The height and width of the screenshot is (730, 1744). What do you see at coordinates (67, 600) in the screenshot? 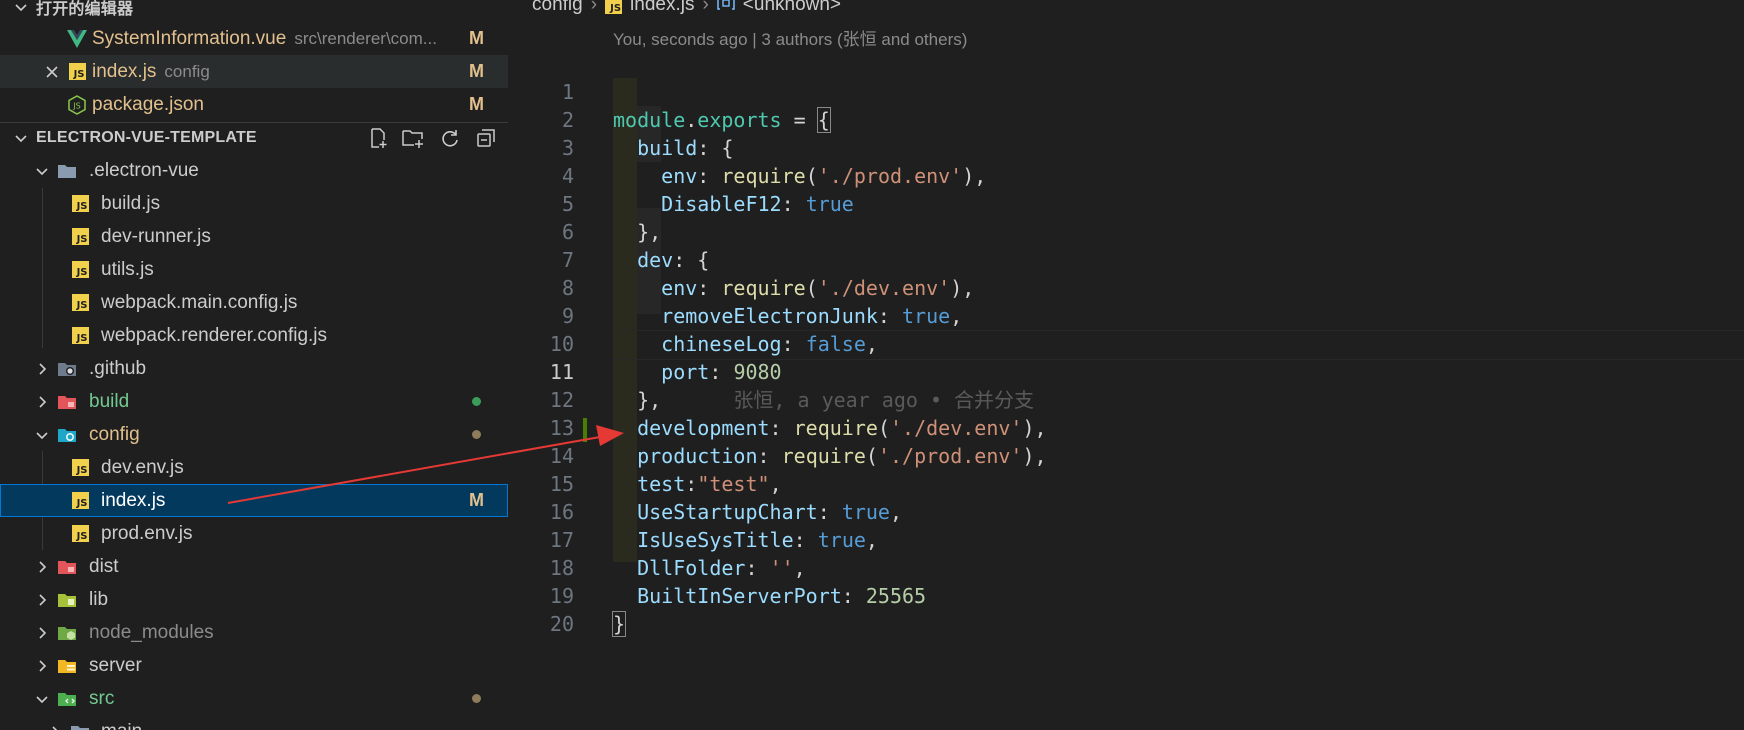
I see `lib-folder-icon` at bounding box center [67, 600].